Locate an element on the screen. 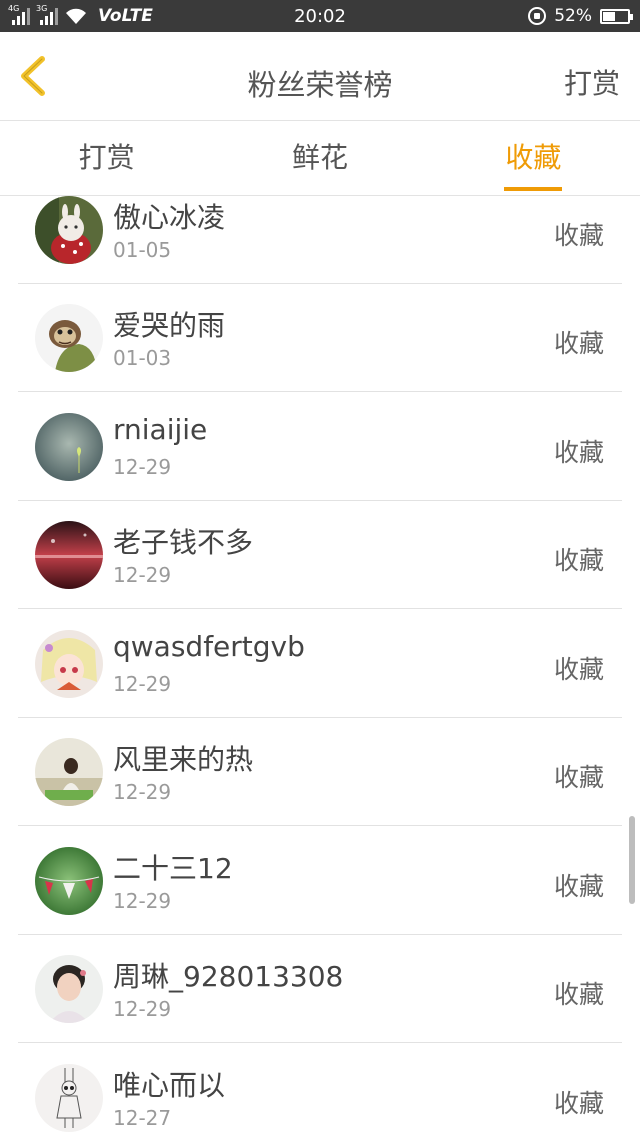 This screenshot has width=640, height=1138. list-item: 风里来的热 12-29 收藏 is located at coordinates (320, 772).